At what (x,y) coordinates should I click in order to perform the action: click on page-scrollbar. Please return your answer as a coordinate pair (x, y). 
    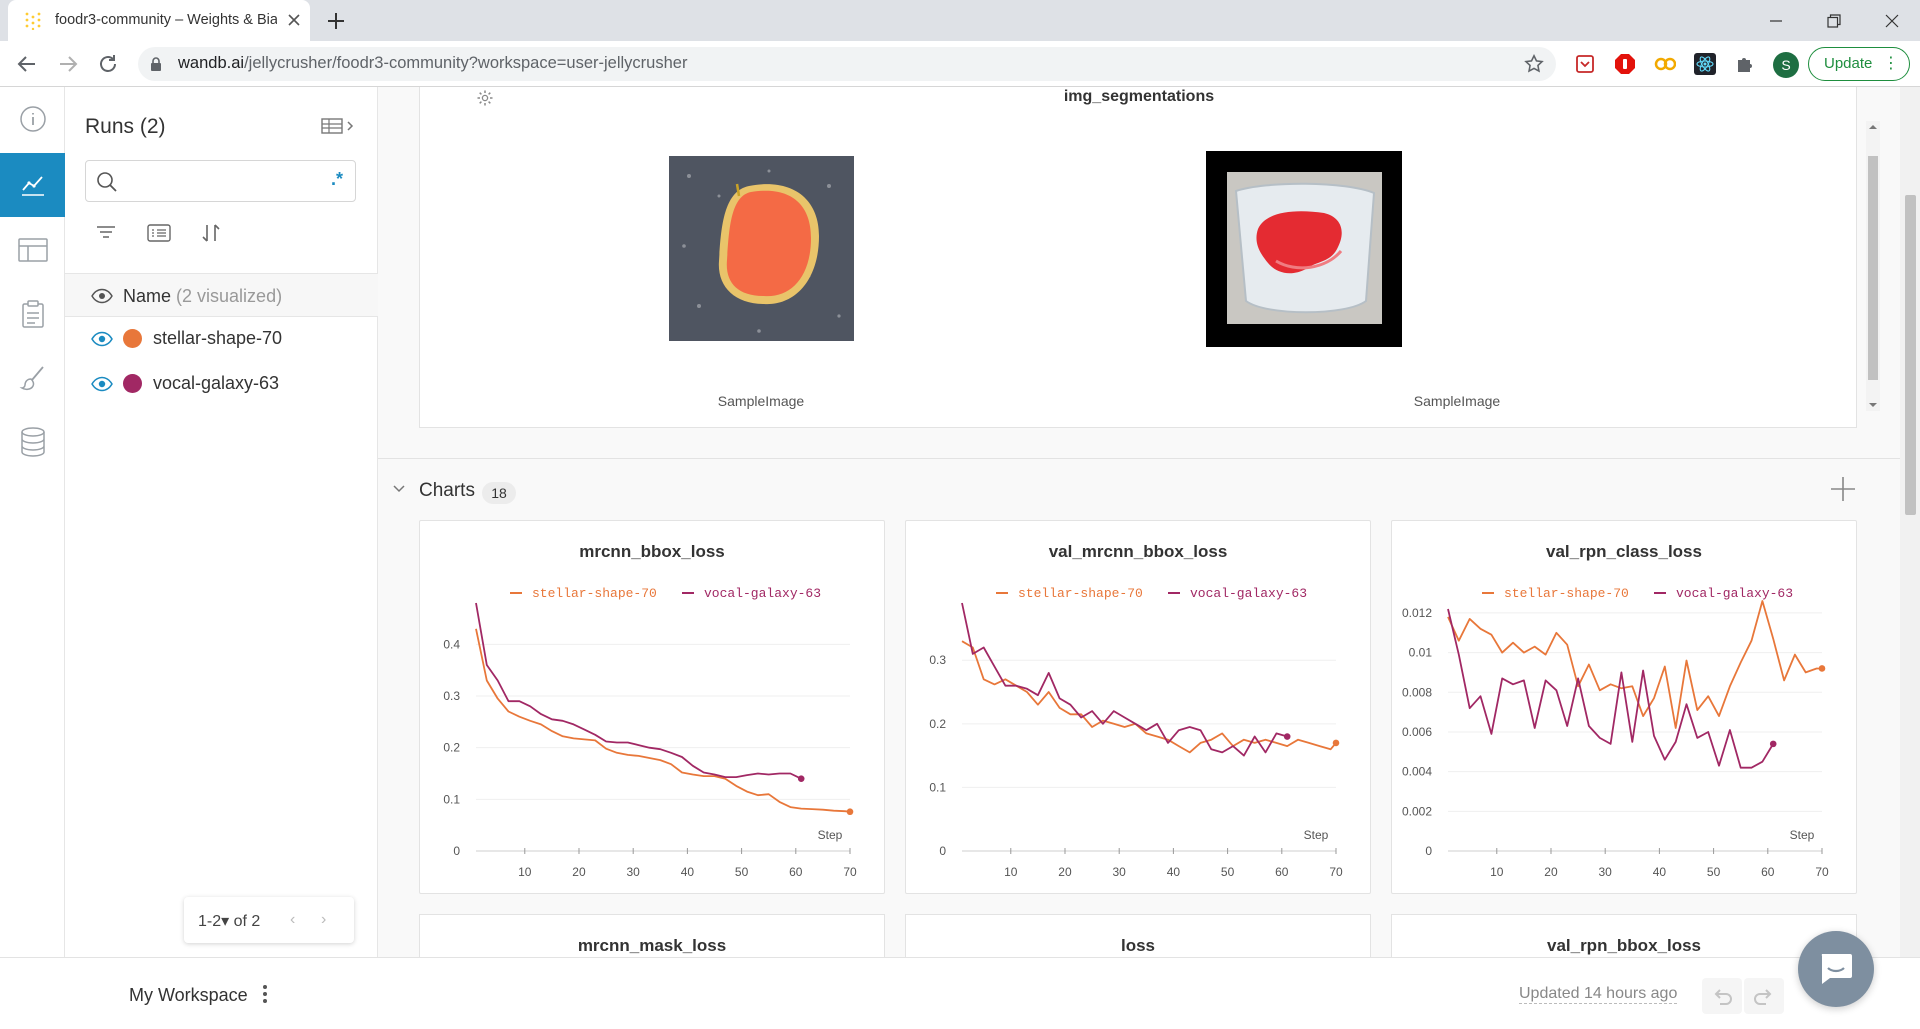
    Looking at the image, I should click on (1910, 522).